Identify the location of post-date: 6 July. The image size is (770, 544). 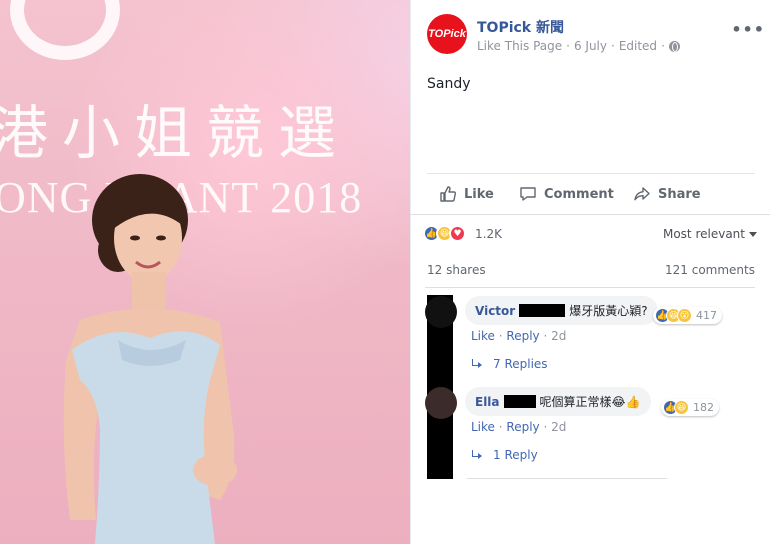
(590, 46).